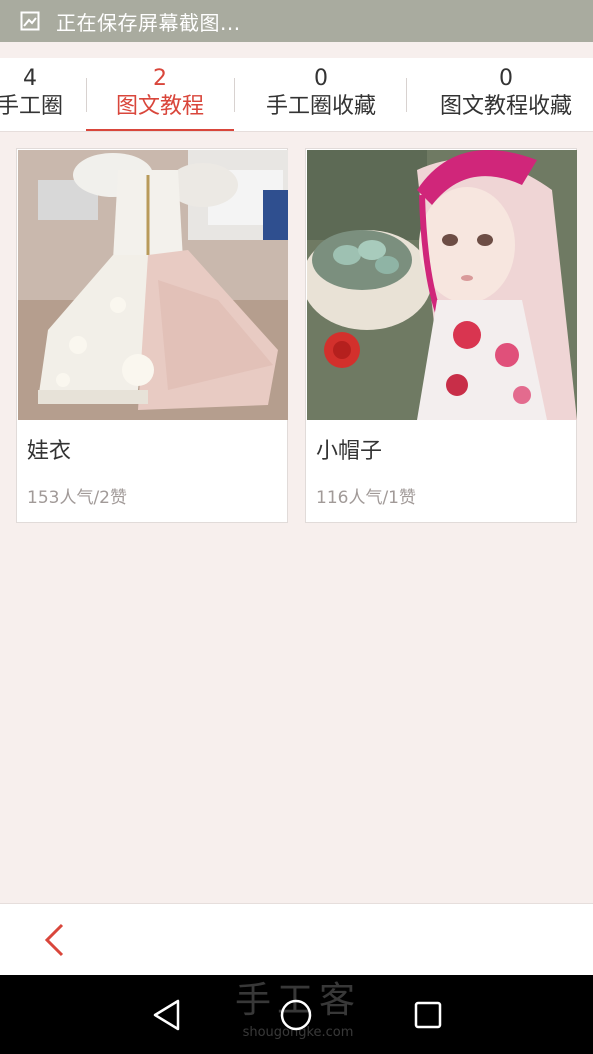  I want to click on tab-tutorial-favorites: 0 图文教程收藏, so click(505, 94).